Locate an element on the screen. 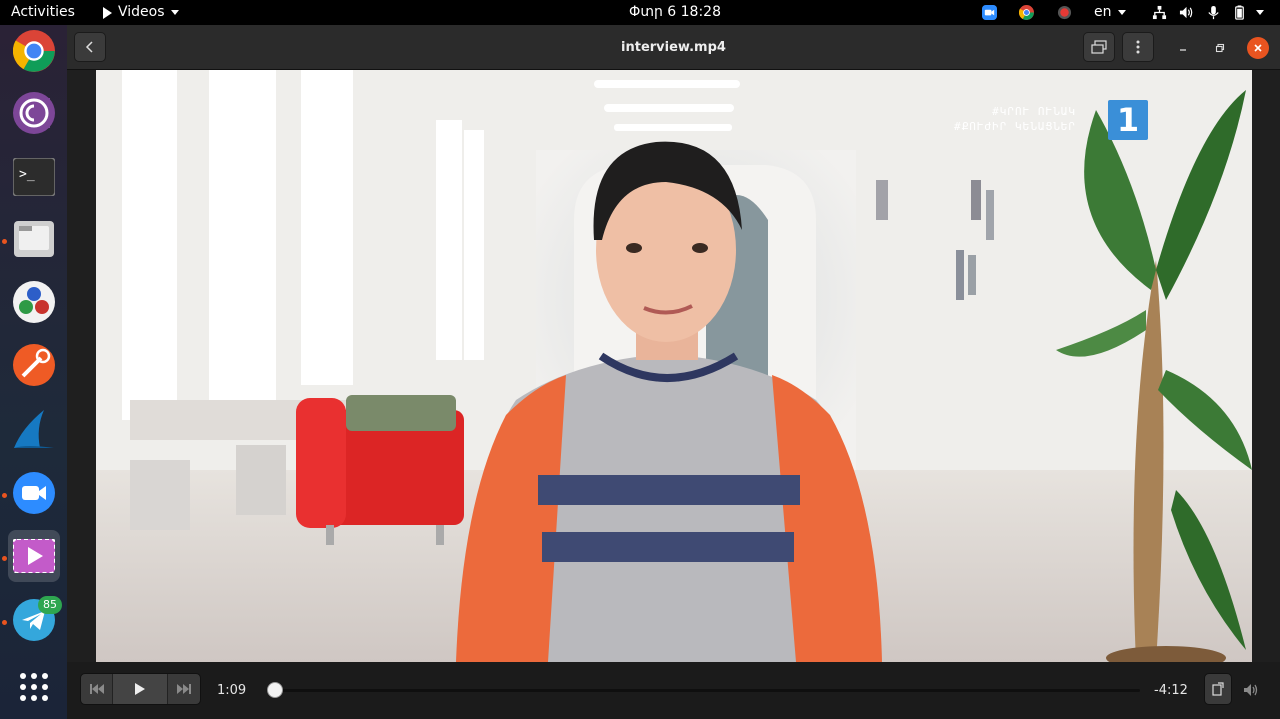 The image size is (1280, 719). wireshark-icon is located at coordinates (34, 429).